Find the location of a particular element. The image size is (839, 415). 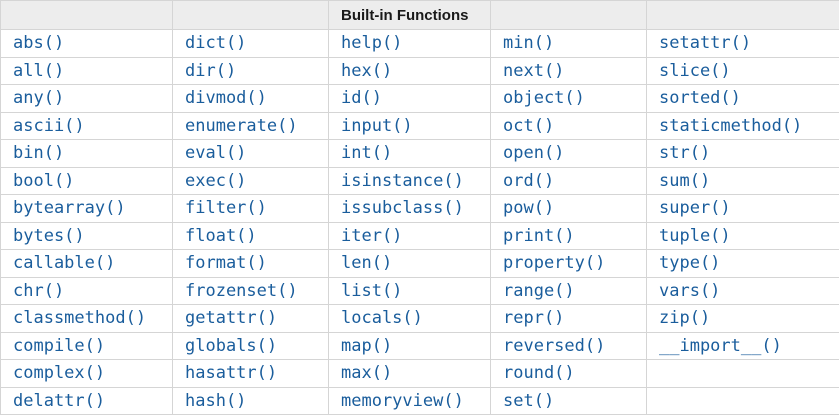

function-link: all() is located at coordinates (38, 71).